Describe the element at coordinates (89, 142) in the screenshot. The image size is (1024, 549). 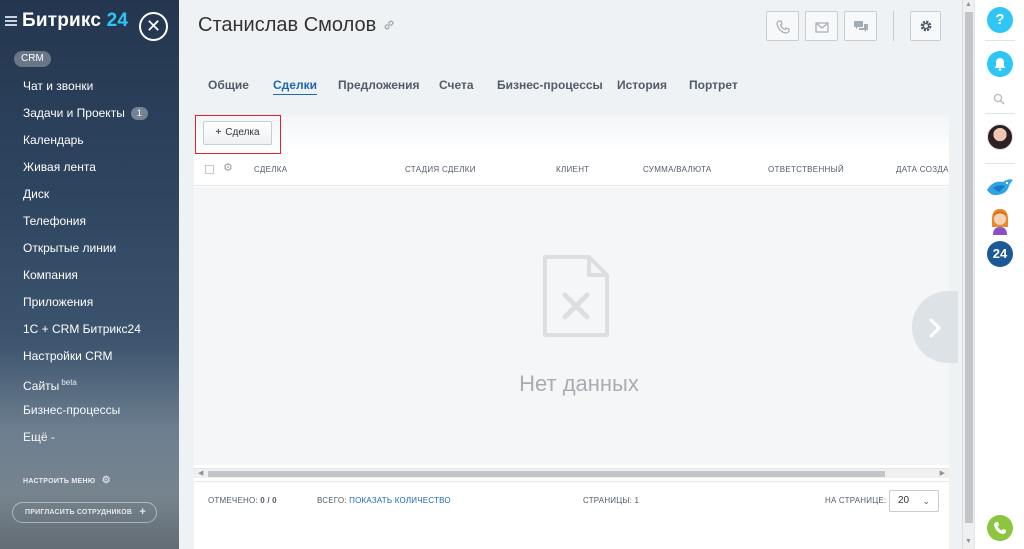
I see `sidebar-item-calendar: Календарь` at that location.